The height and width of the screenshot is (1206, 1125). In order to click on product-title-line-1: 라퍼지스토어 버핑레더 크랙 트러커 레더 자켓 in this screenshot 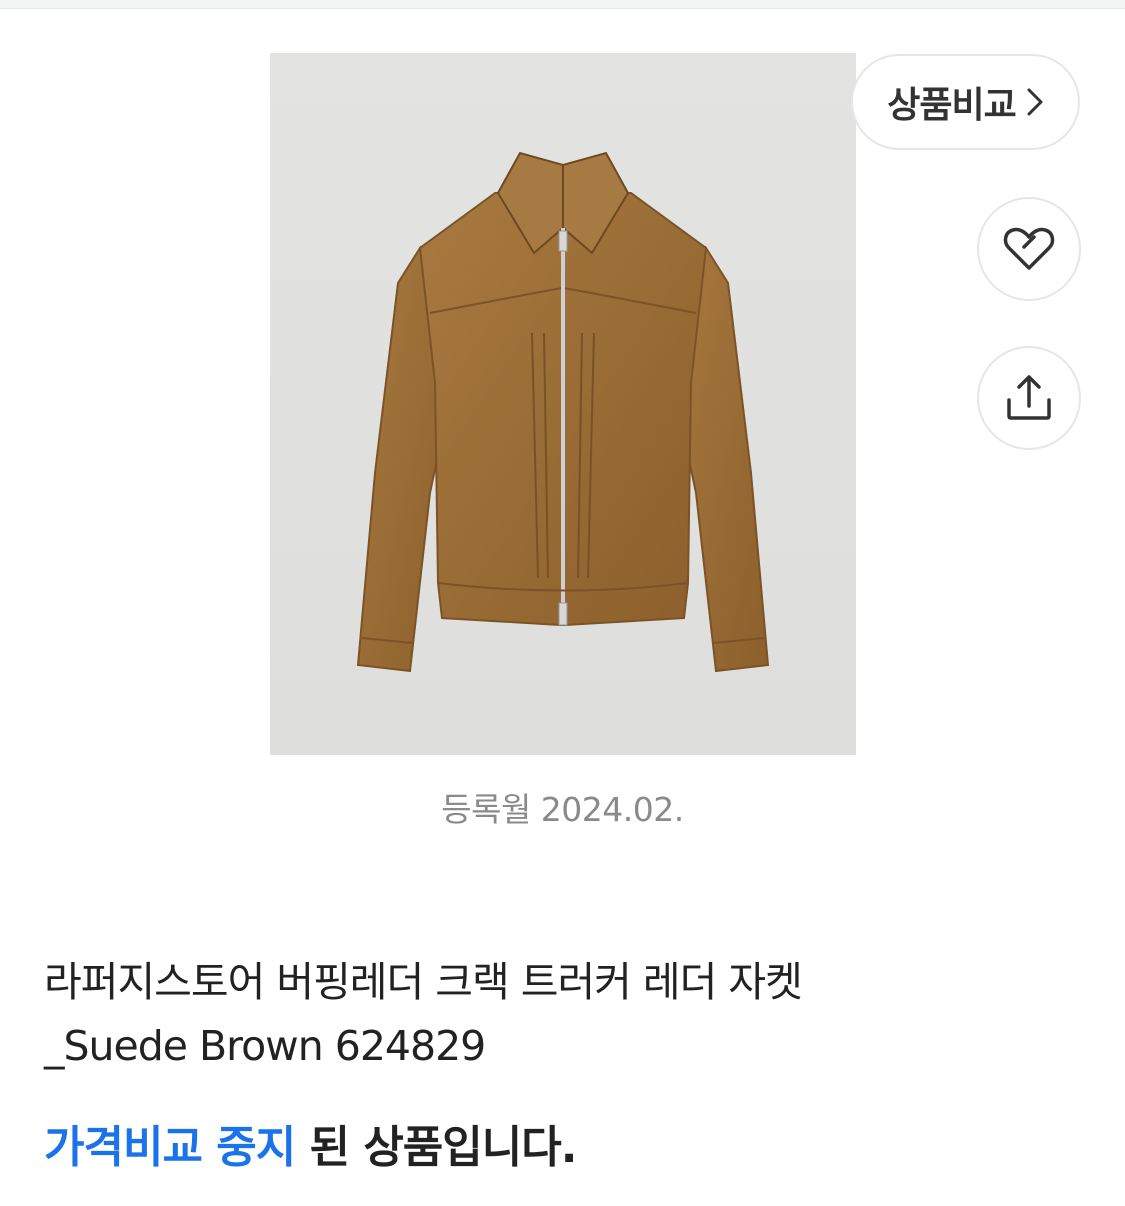, I will do `click(423, 982)`.